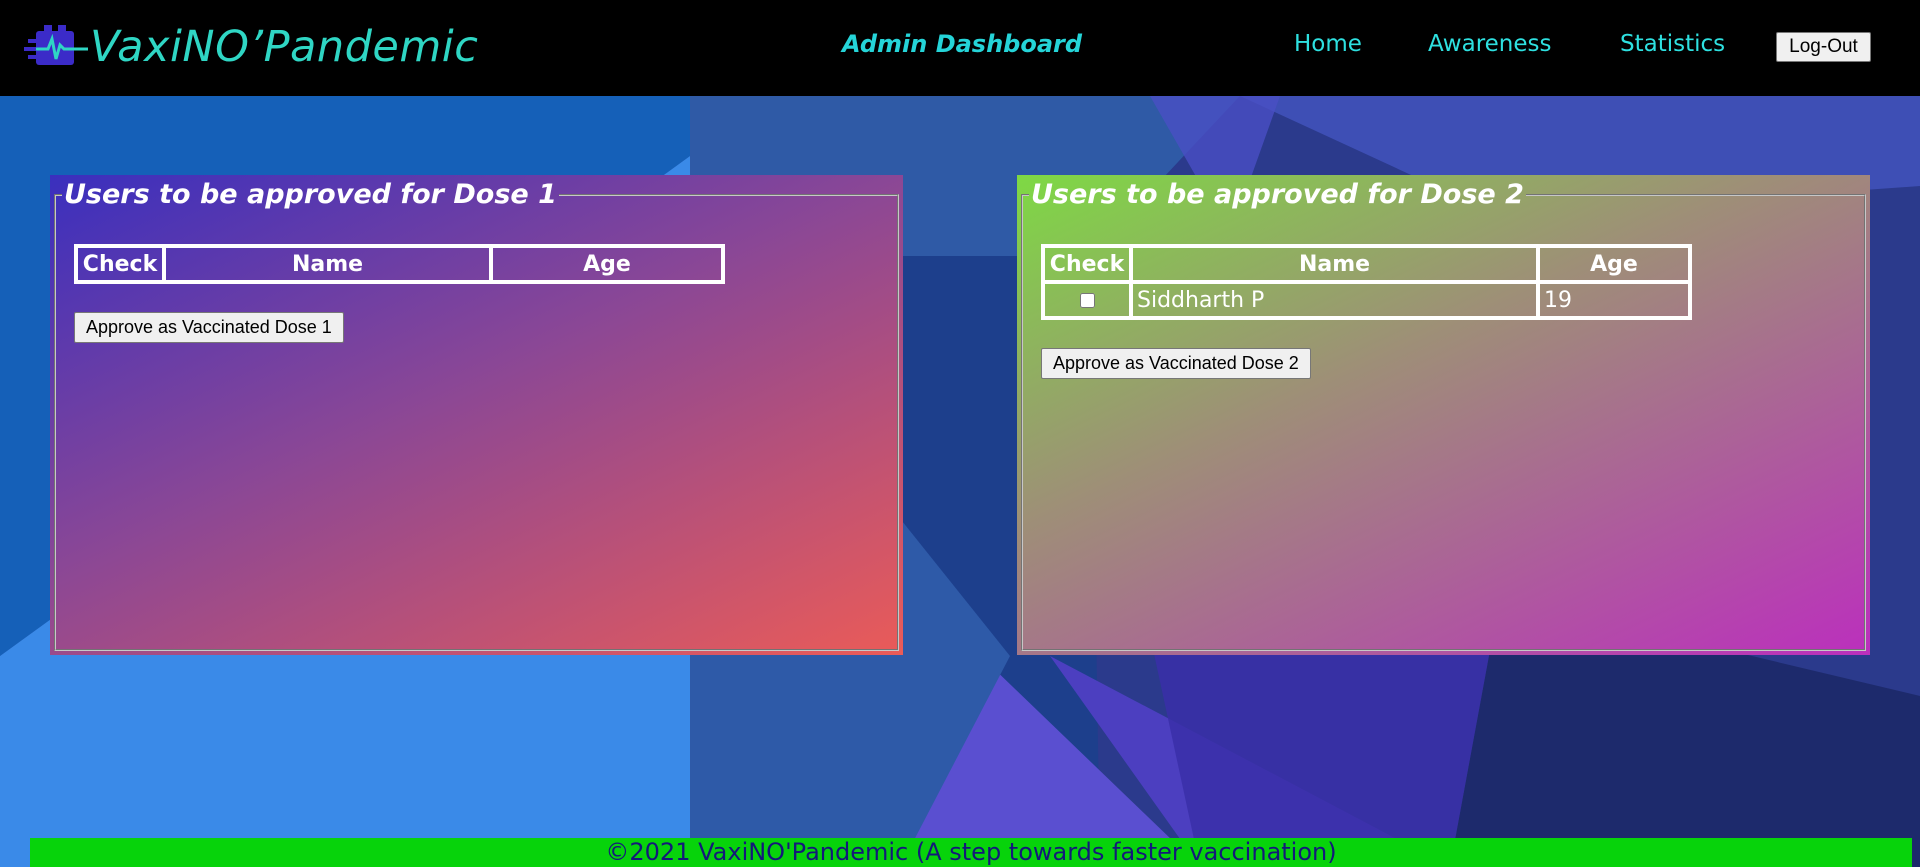 The width and height of the screenshot is (1920, 867). I want to click on nav-link-statistics: Statistics, so click(1672, 44).